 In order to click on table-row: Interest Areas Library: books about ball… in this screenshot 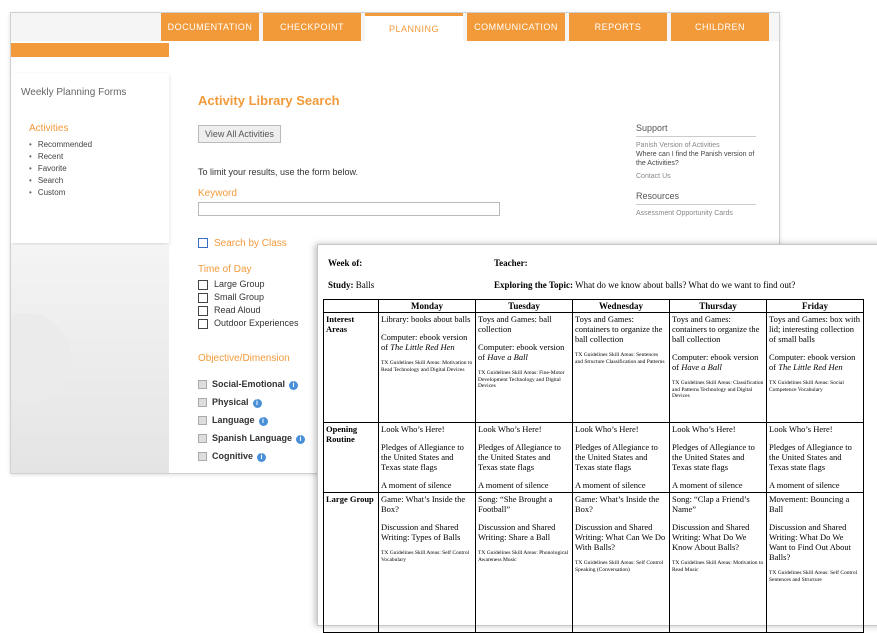, I will do `click(593, 367)`.